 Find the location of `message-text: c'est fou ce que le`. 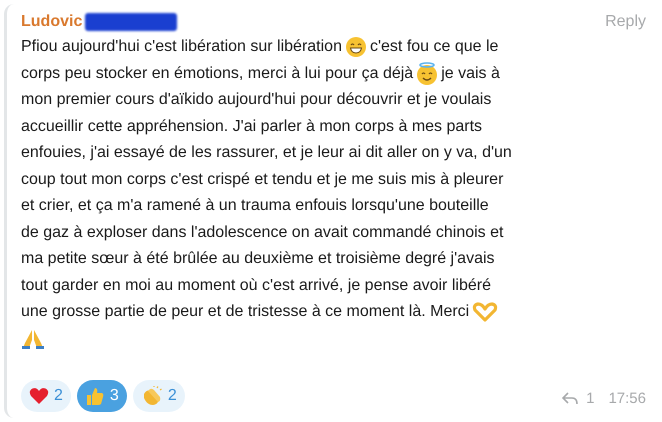

message-text: c'est fou ce que le is located at coordinates (434, 47).